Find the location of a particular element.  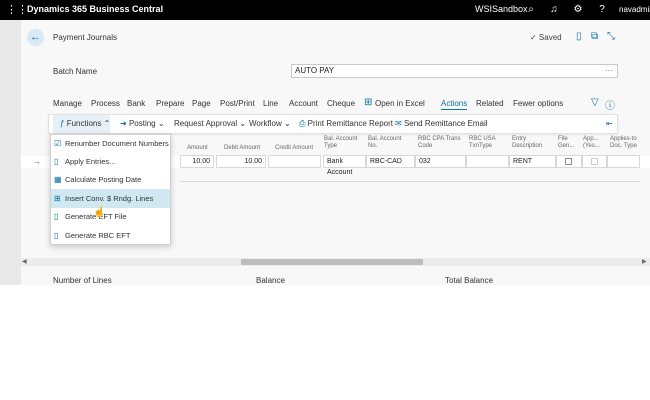

user-name: navadmin is located at coordinates (634, 9).